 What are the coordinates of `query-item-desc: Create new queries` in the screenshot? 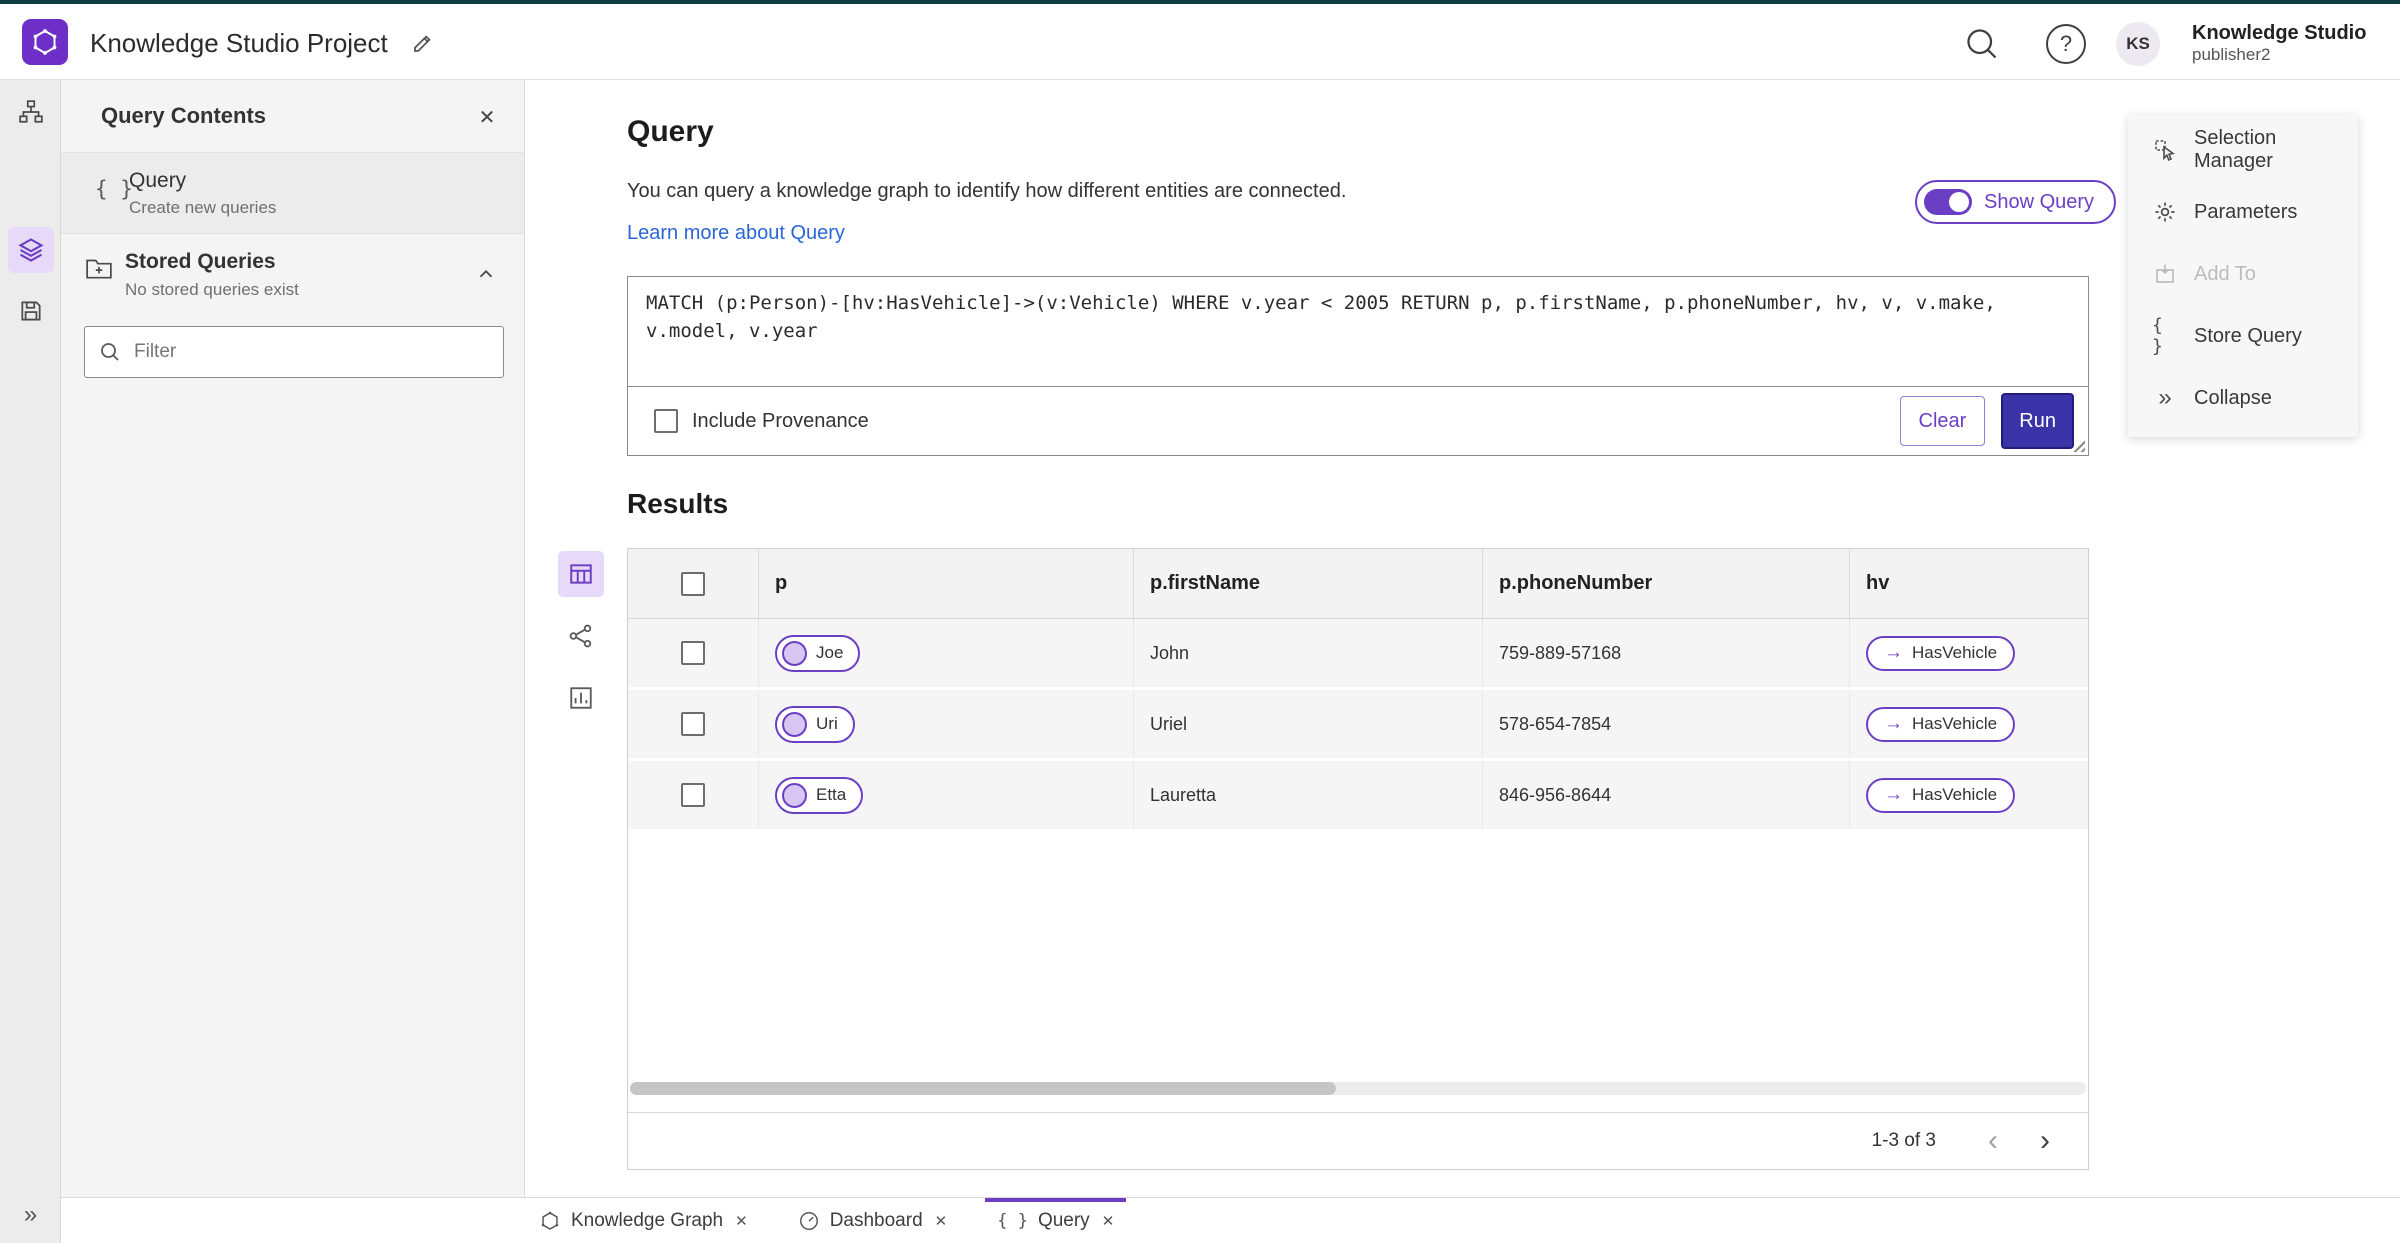 It's located at (203, 207).